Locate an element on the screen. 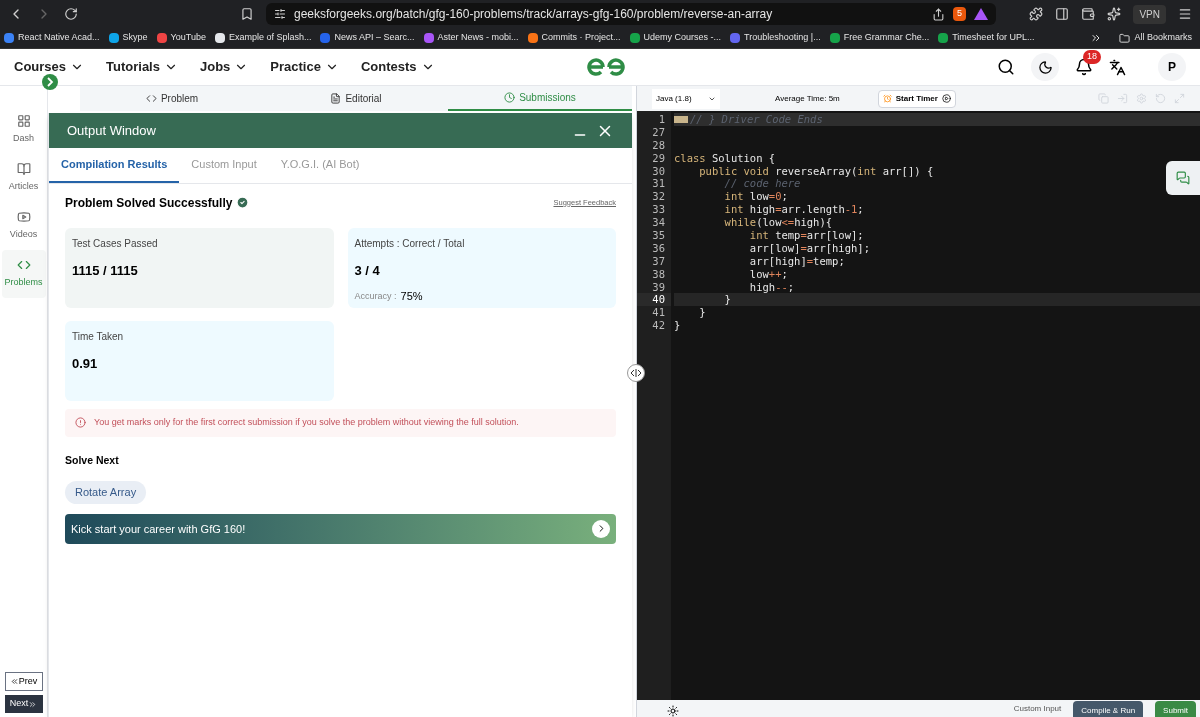  notice-text: You get marks only for the first correct submission if you solve the problem without viewing the full solution. is located at coordinates (306, 422).